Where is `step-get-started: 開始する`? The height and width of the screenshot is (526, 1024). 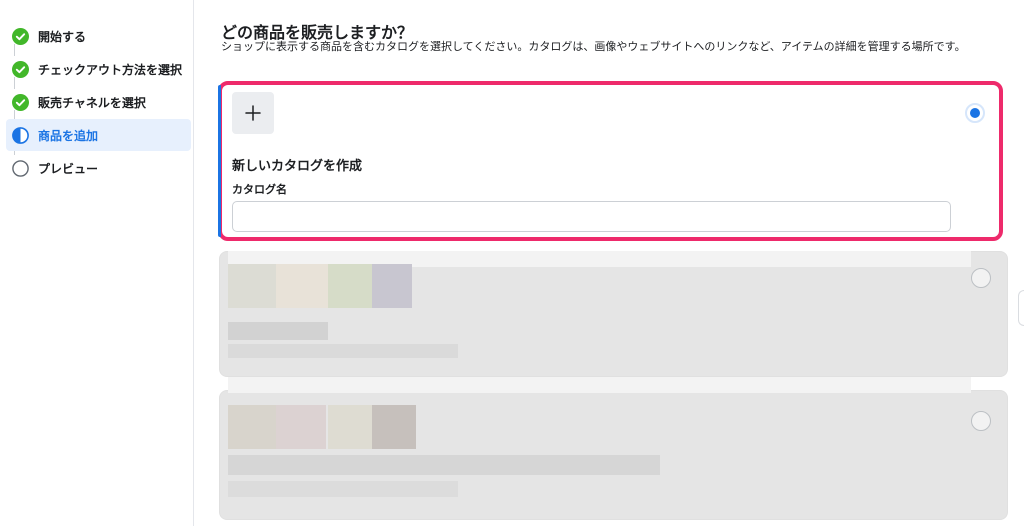 step-get-started: 開始する is located at coordinates (98, 36).